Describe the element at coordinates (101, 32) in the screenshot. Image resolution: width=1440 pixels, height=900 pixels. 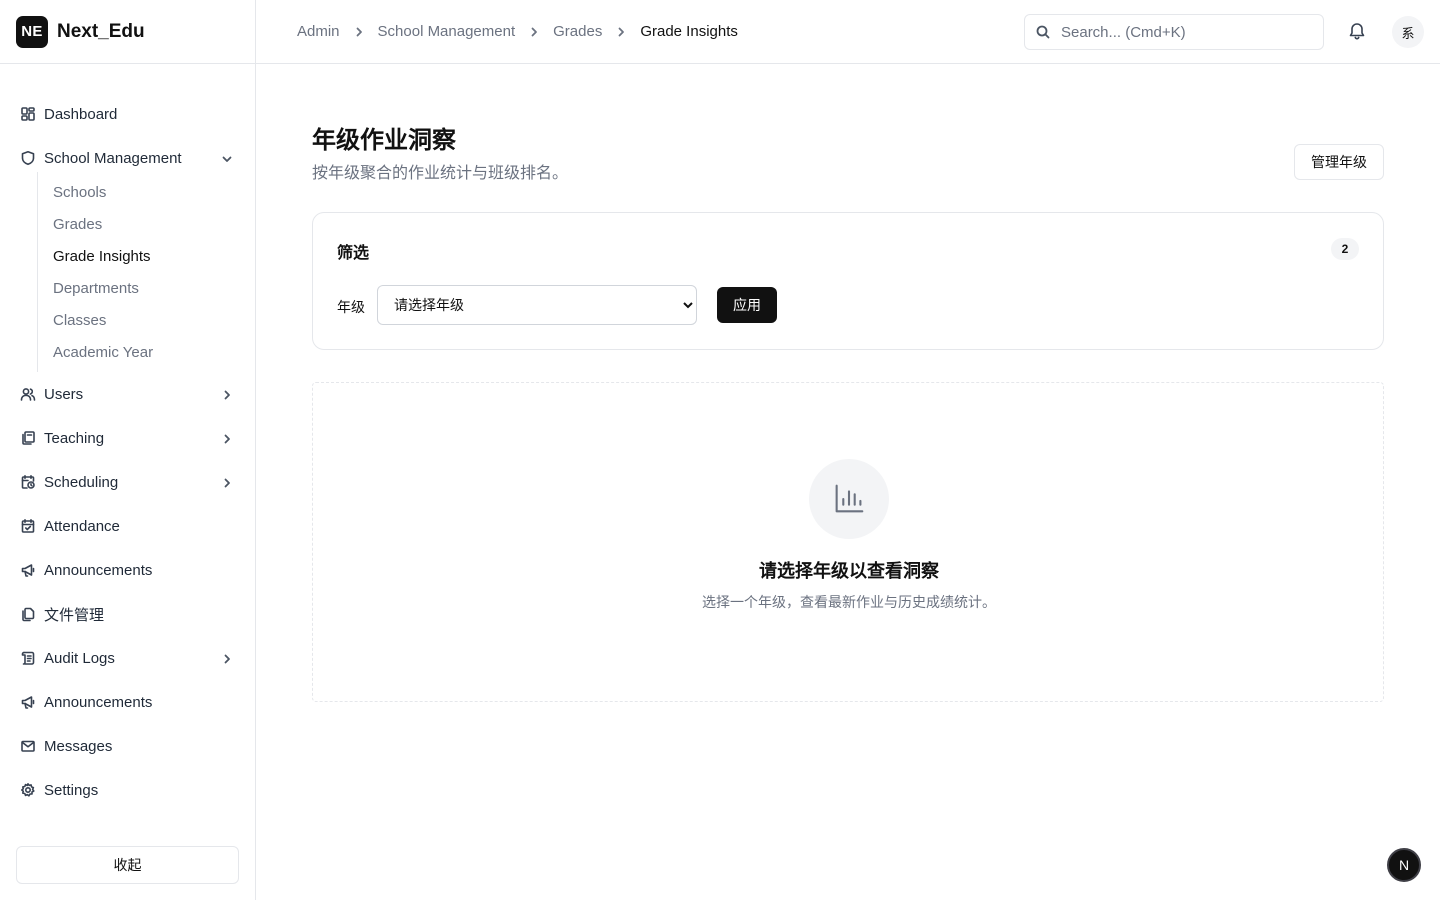
I see `brand-name: Next_Edu` at that location.